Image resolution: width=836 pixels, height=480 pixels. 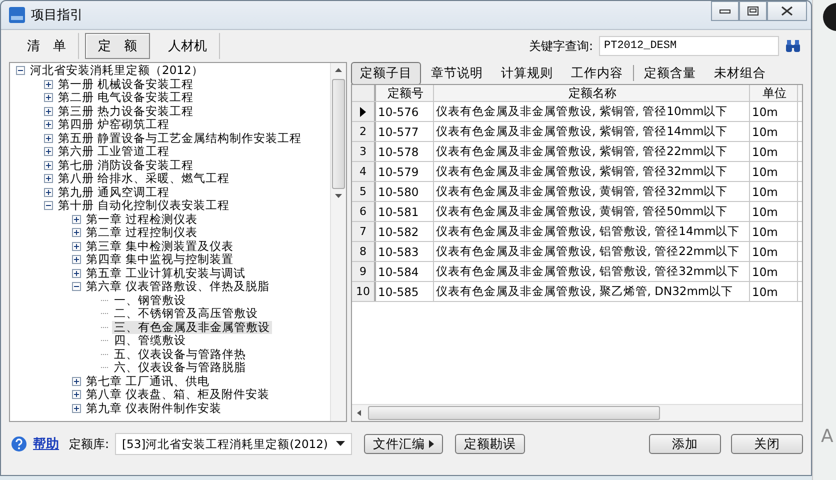 I want to click on submenu-arrow-icon, so click(x=431, y=444).